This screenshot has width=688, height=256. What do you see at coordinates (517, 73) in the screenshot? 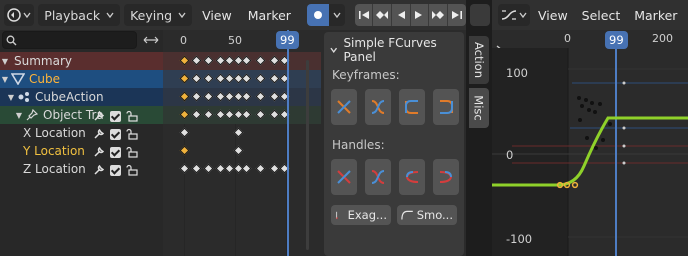
I see `graph-y-label: 100` at bounding box center [517, 73].